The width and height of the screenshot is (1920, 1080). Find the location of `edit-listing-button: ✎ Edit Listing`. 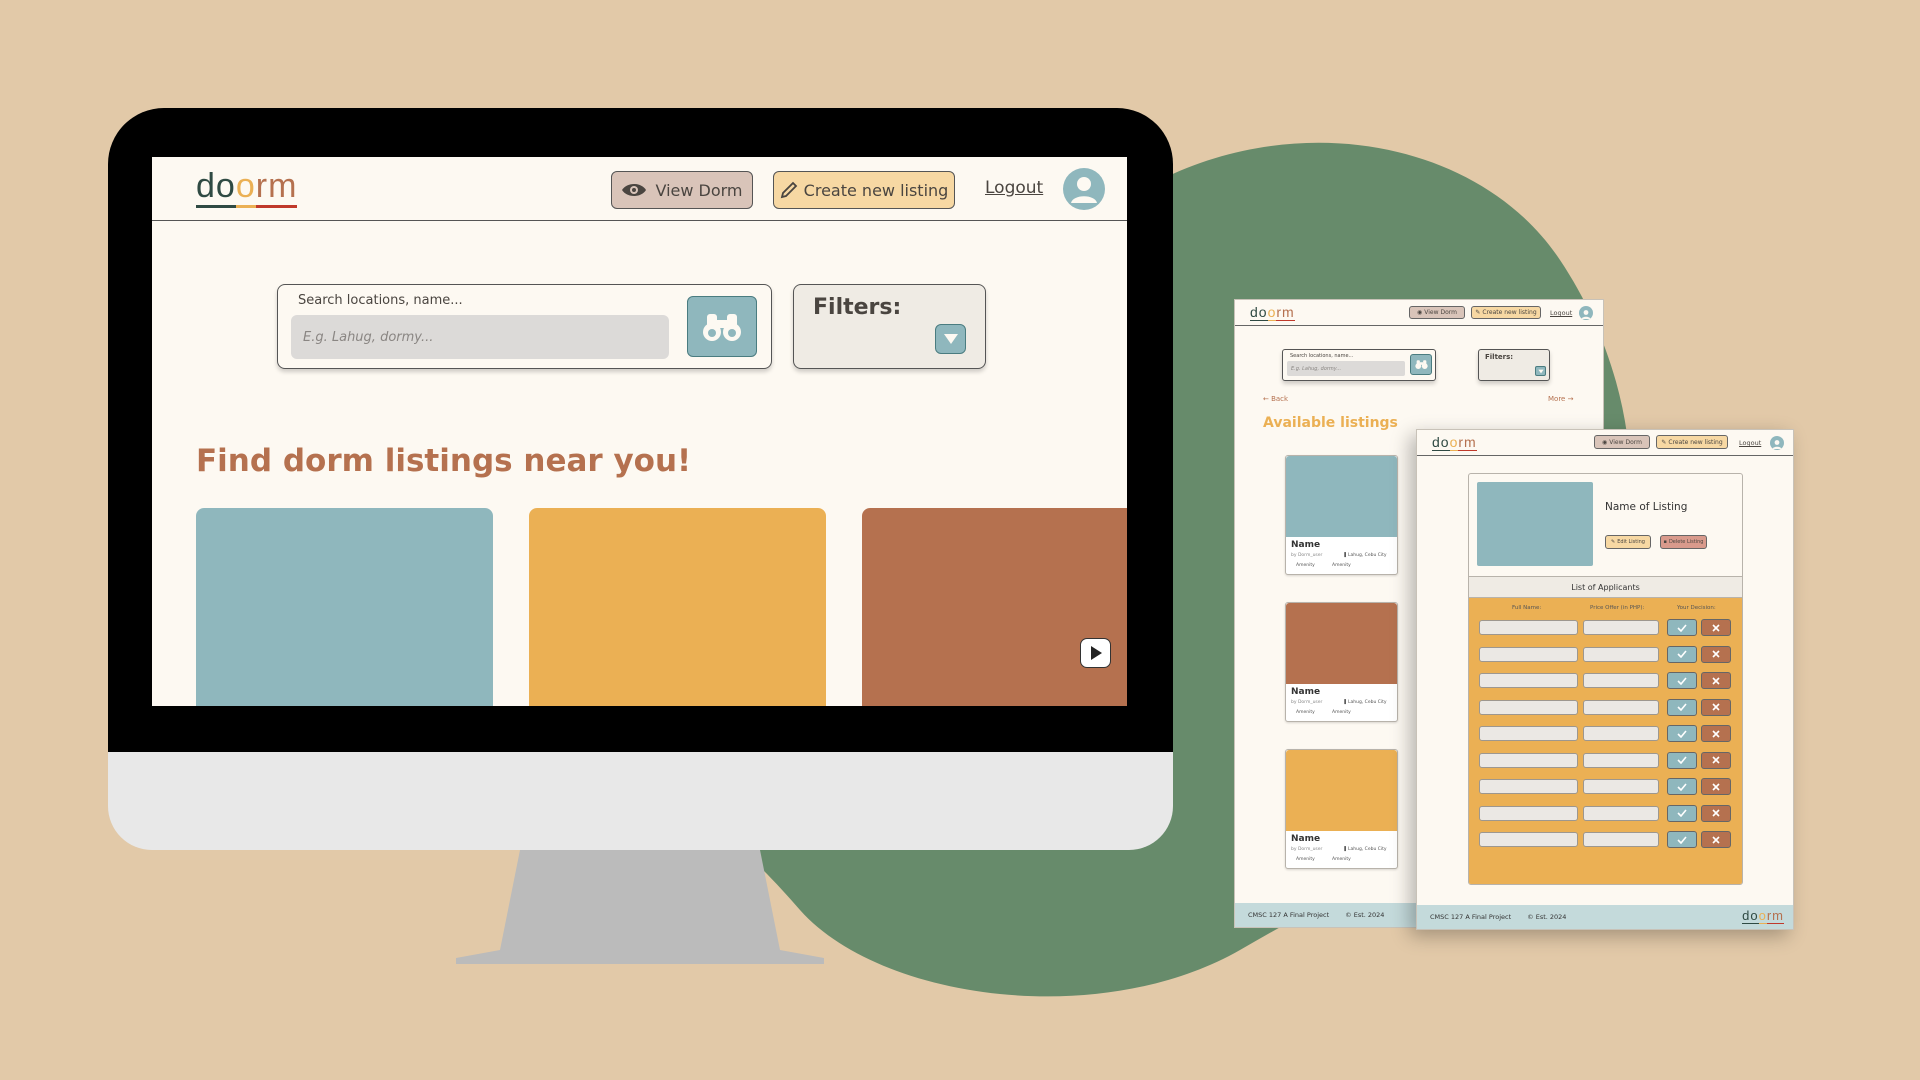

edit-listing-button: ✎ Edit Listing is located at coordinates (1628, 542).